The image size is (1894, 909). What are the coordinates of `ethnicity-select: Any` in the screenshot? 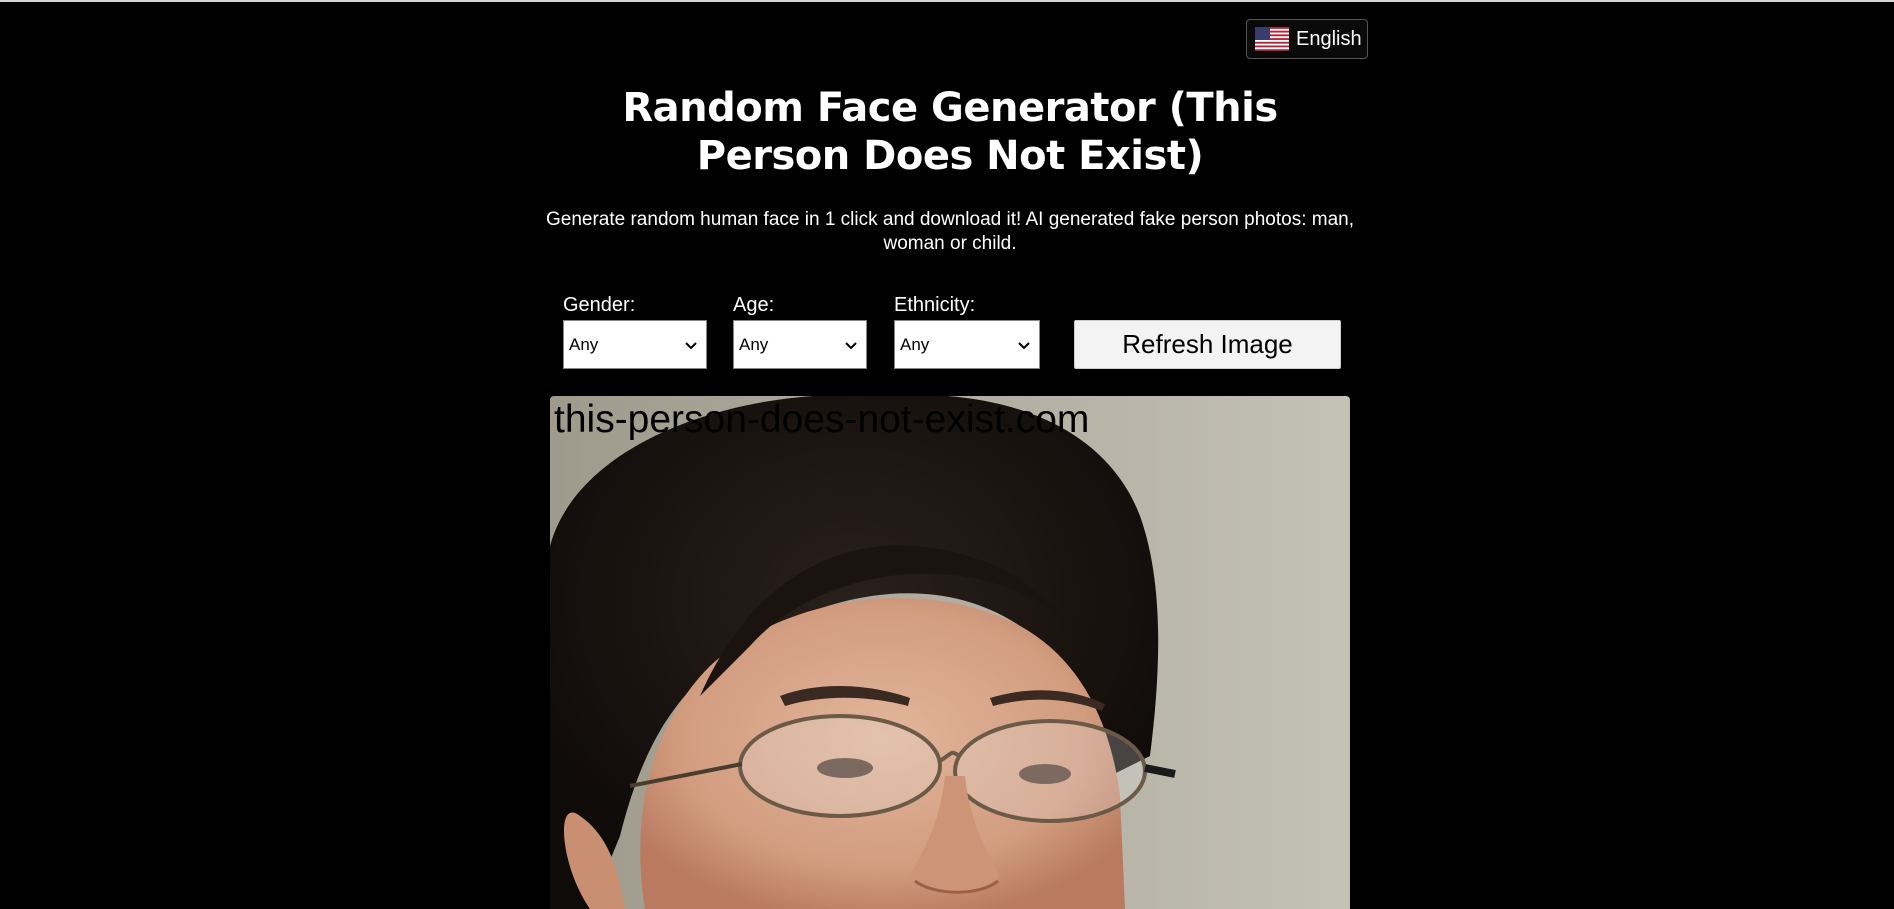 It's located at (967, 344).